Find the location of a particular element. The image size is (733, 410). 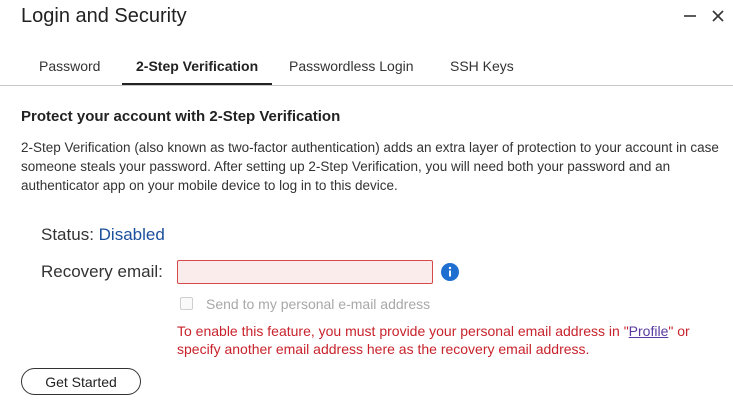

get-started-button: Get Started is located at coordinates (81, 381).